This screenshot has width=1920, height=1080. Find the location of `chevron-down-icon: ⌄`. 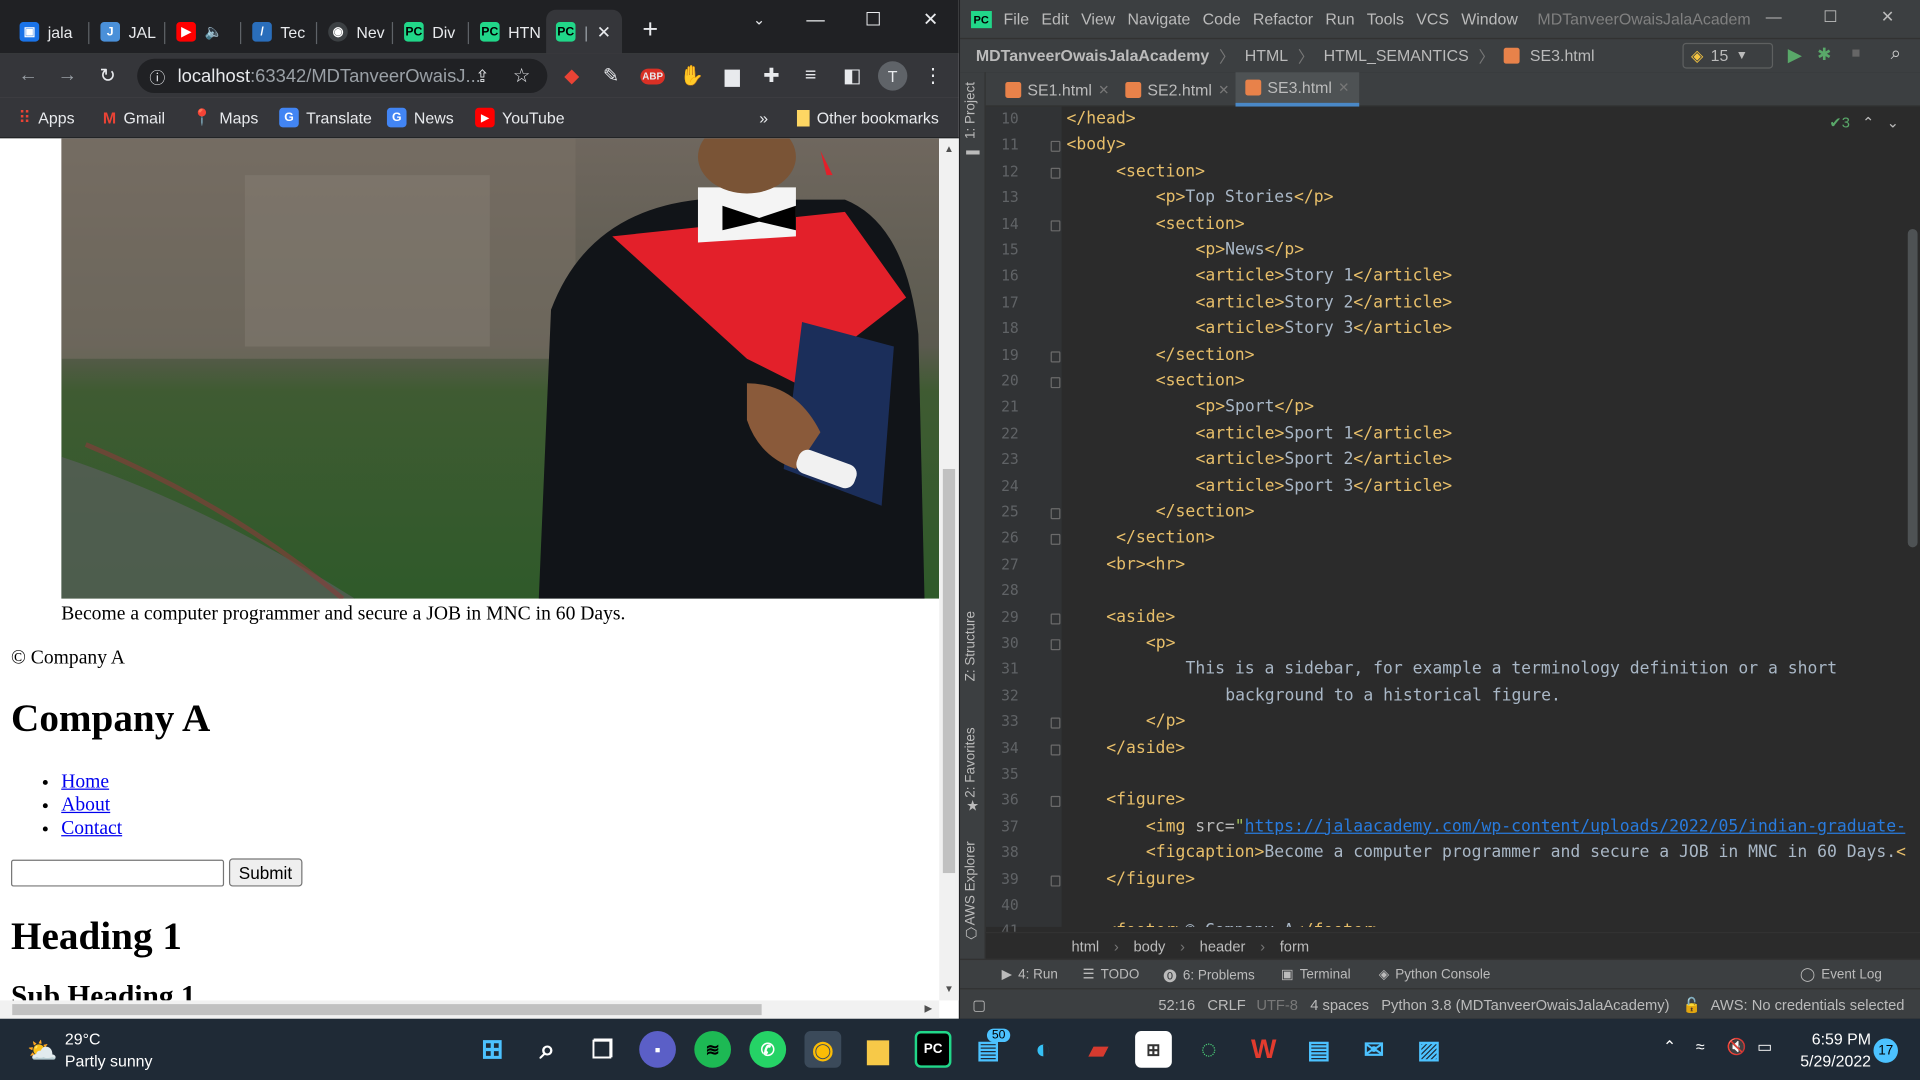

chevron-down-icon: ⌄ is located at coordinates (1893, 122).